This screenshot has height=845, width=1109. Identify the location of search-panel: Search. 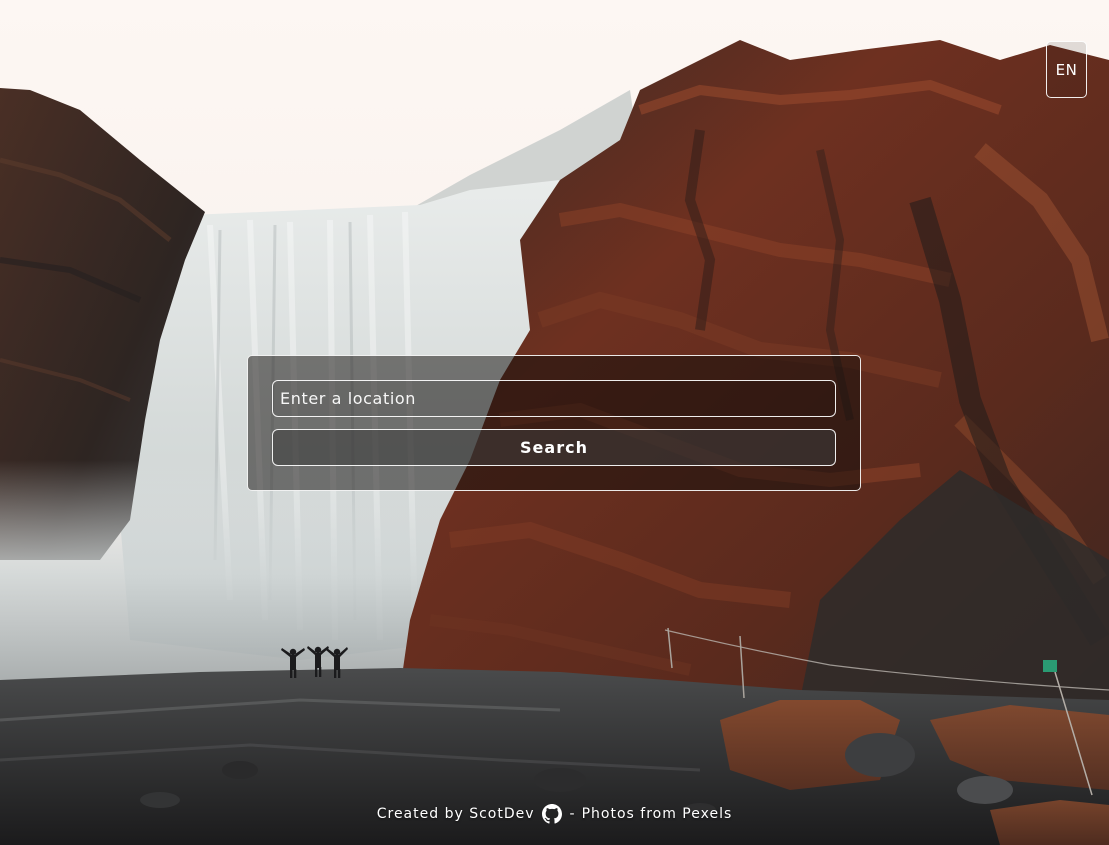
(554, 423).